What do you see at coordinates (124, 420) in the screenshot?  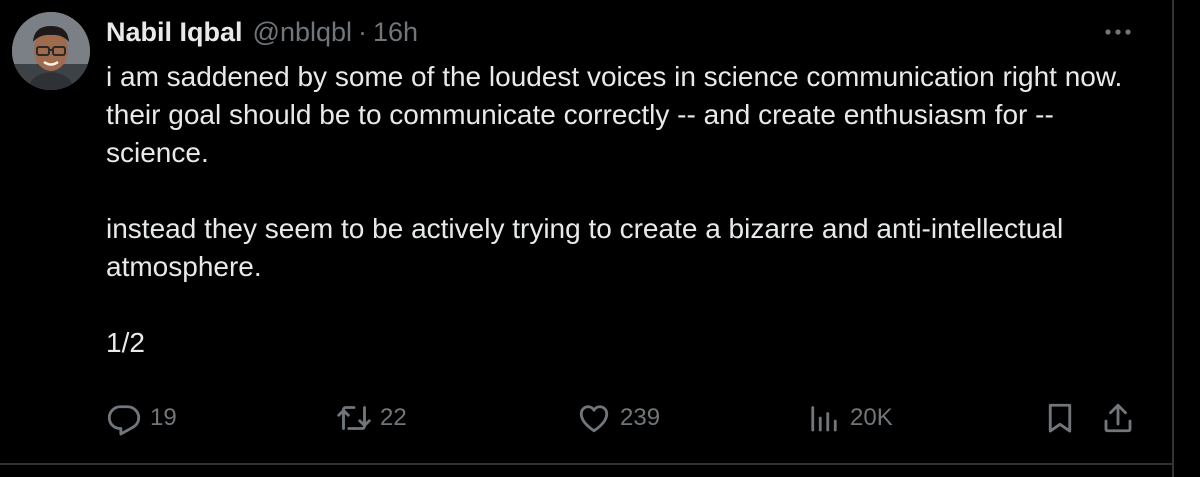 I see `reply-icon` at bounding box center [124, 420].